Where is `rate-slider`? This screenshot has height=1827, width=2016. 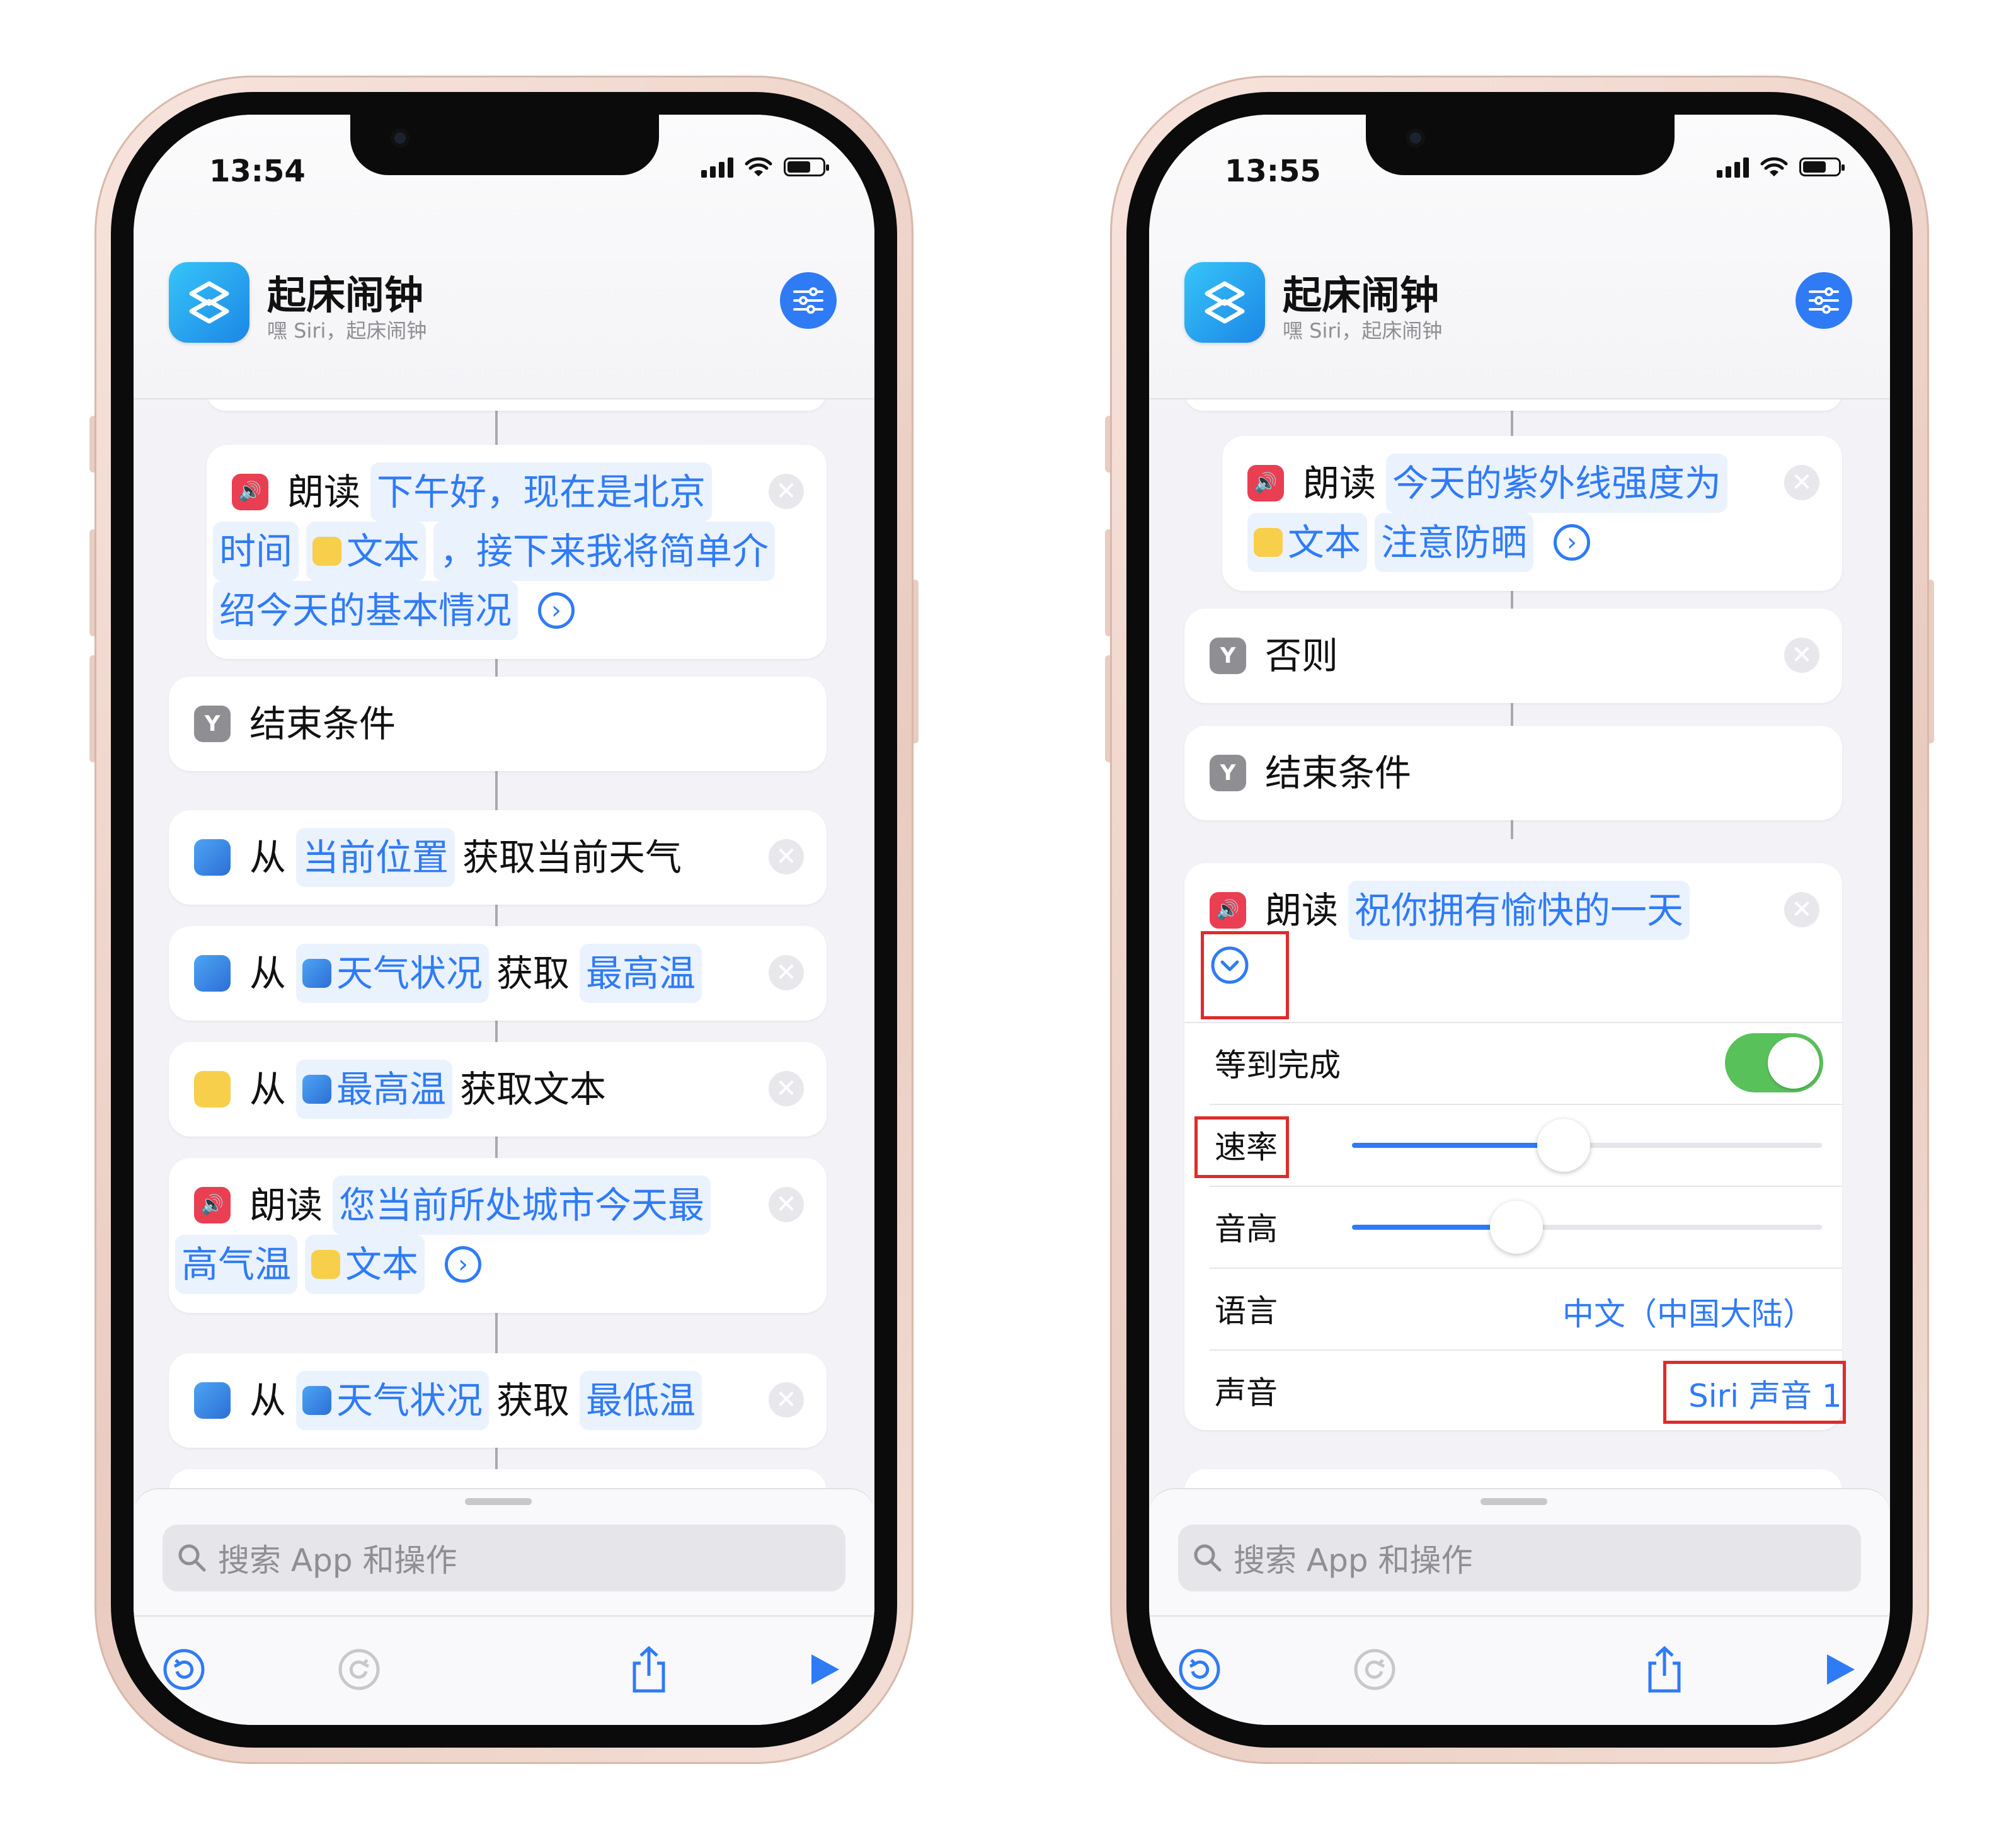
rate-slider is located at coordinates (1587, 1145).